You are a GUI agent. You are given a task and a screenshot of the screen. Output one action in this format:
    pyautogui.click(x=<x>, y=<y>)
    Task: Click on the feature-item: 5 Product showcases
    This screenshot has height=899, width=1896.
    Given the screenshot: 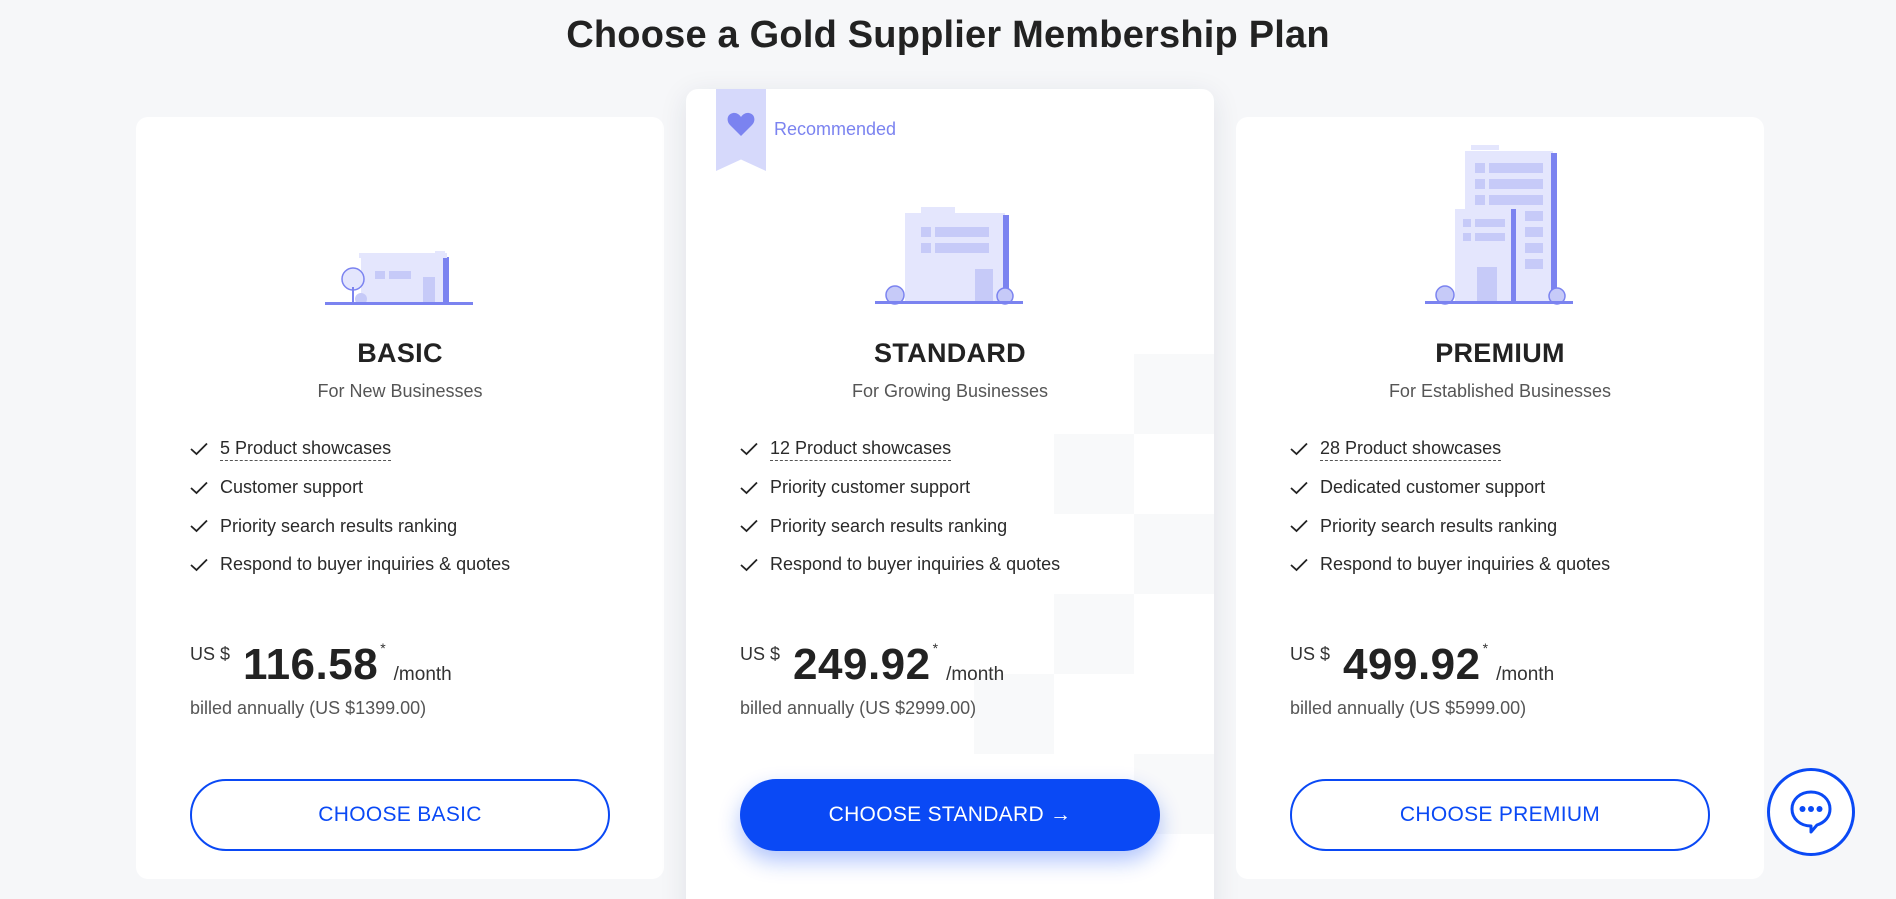 What is the action you would take?
    pyautogui.click(x=350, y=449)
    